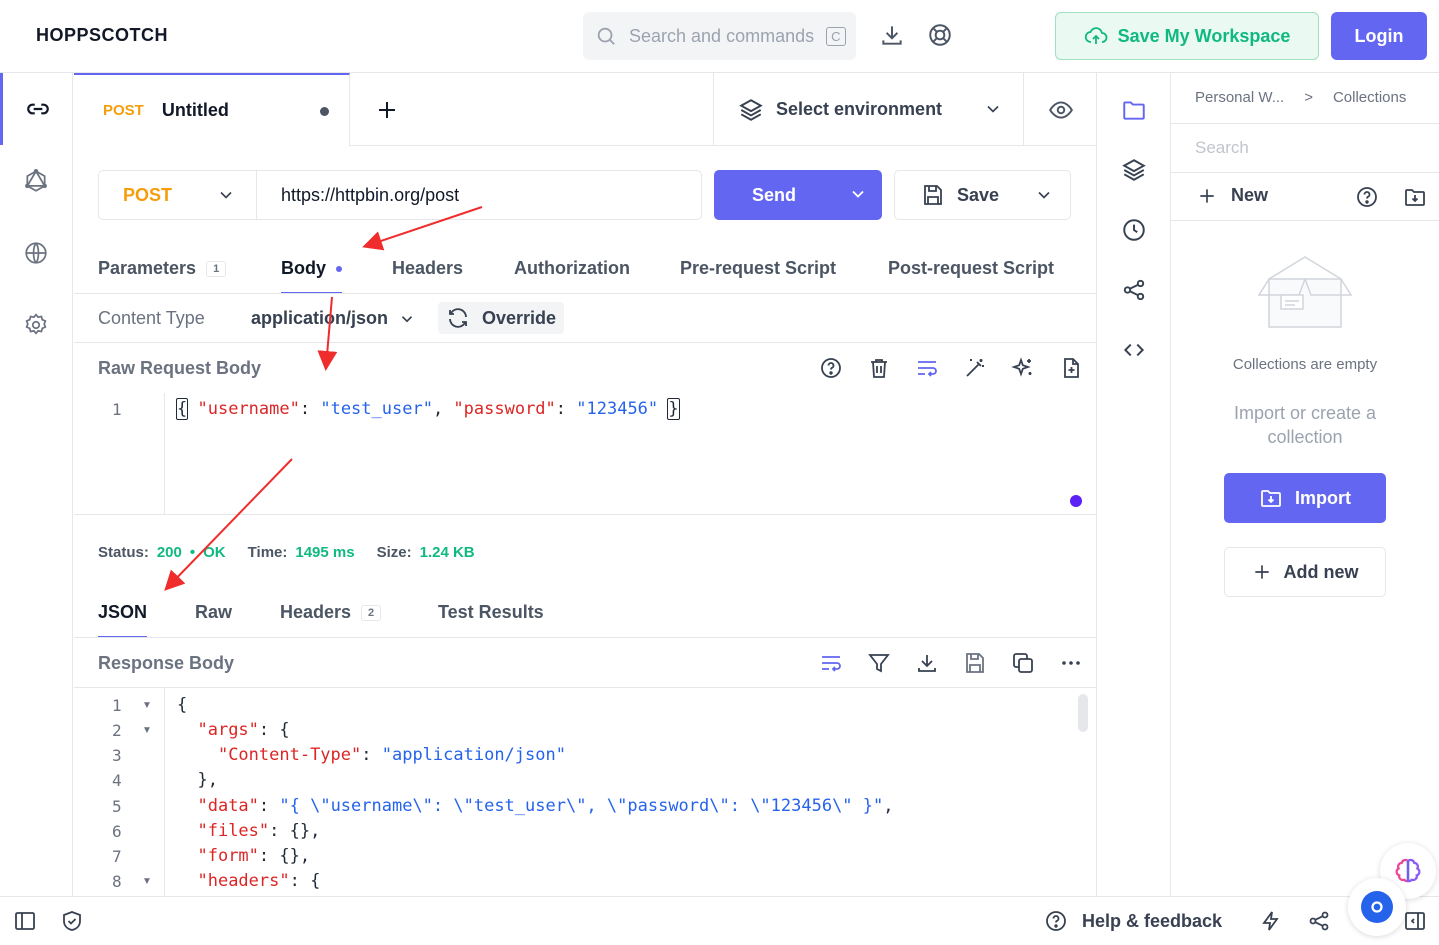 Image resolution: width=1439 pixels, height=945 pixels. What do you see at coordinates (36, 325) in the screenshot?
I see `nav-settings` at bounding box center [36, 325].